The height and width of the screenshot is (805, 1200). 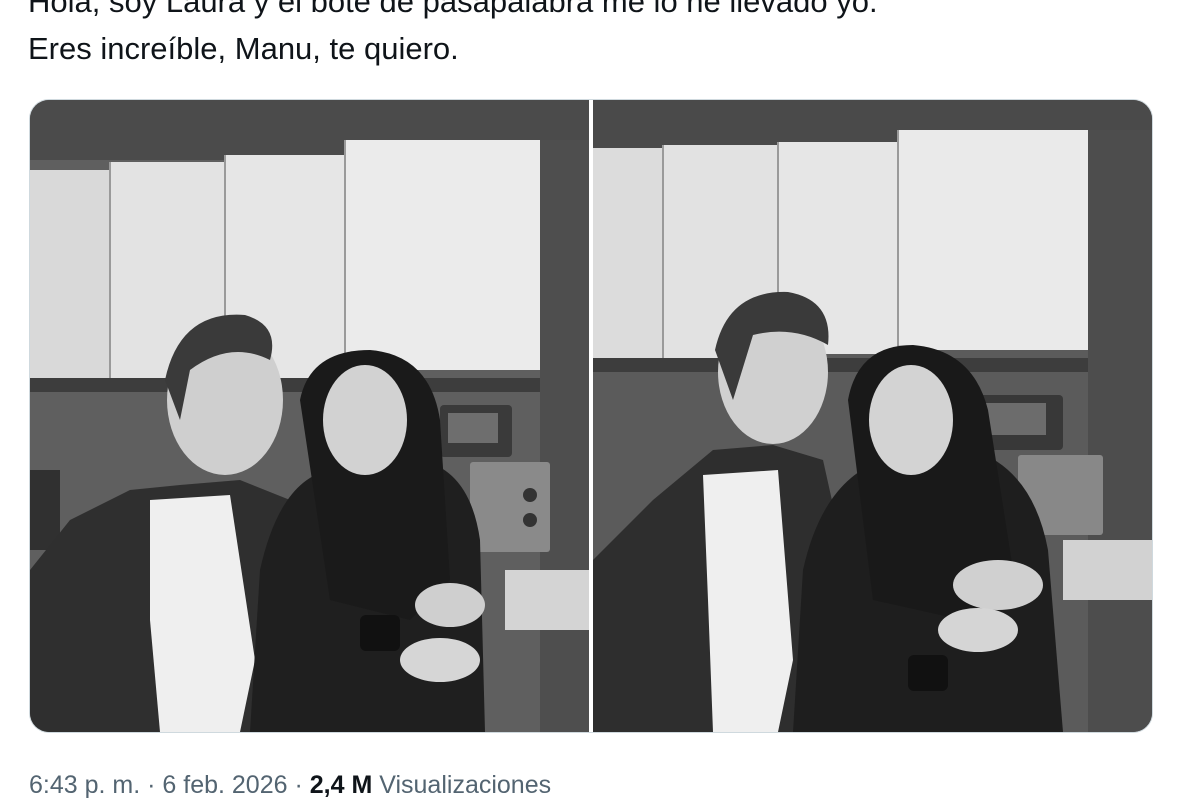 I want to click on tweet-time-link: 6:43 p. m., so click(x=84, y=785).